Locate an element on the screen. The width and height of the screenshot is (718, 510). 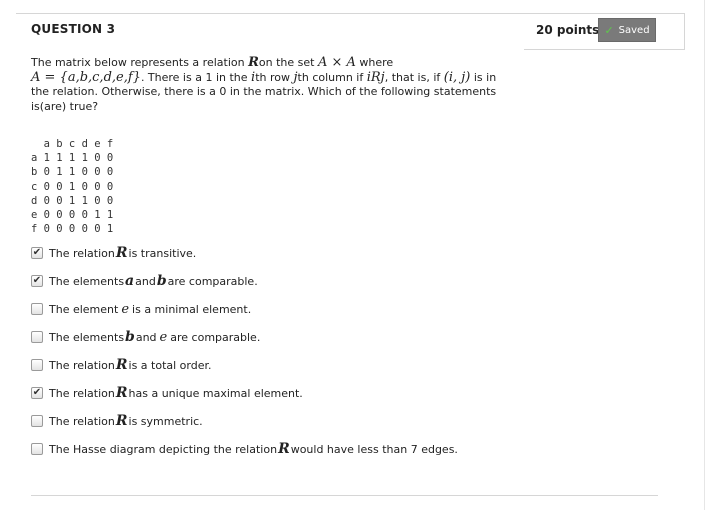
math-AxA: A × A is located at coordinates (336, 62).